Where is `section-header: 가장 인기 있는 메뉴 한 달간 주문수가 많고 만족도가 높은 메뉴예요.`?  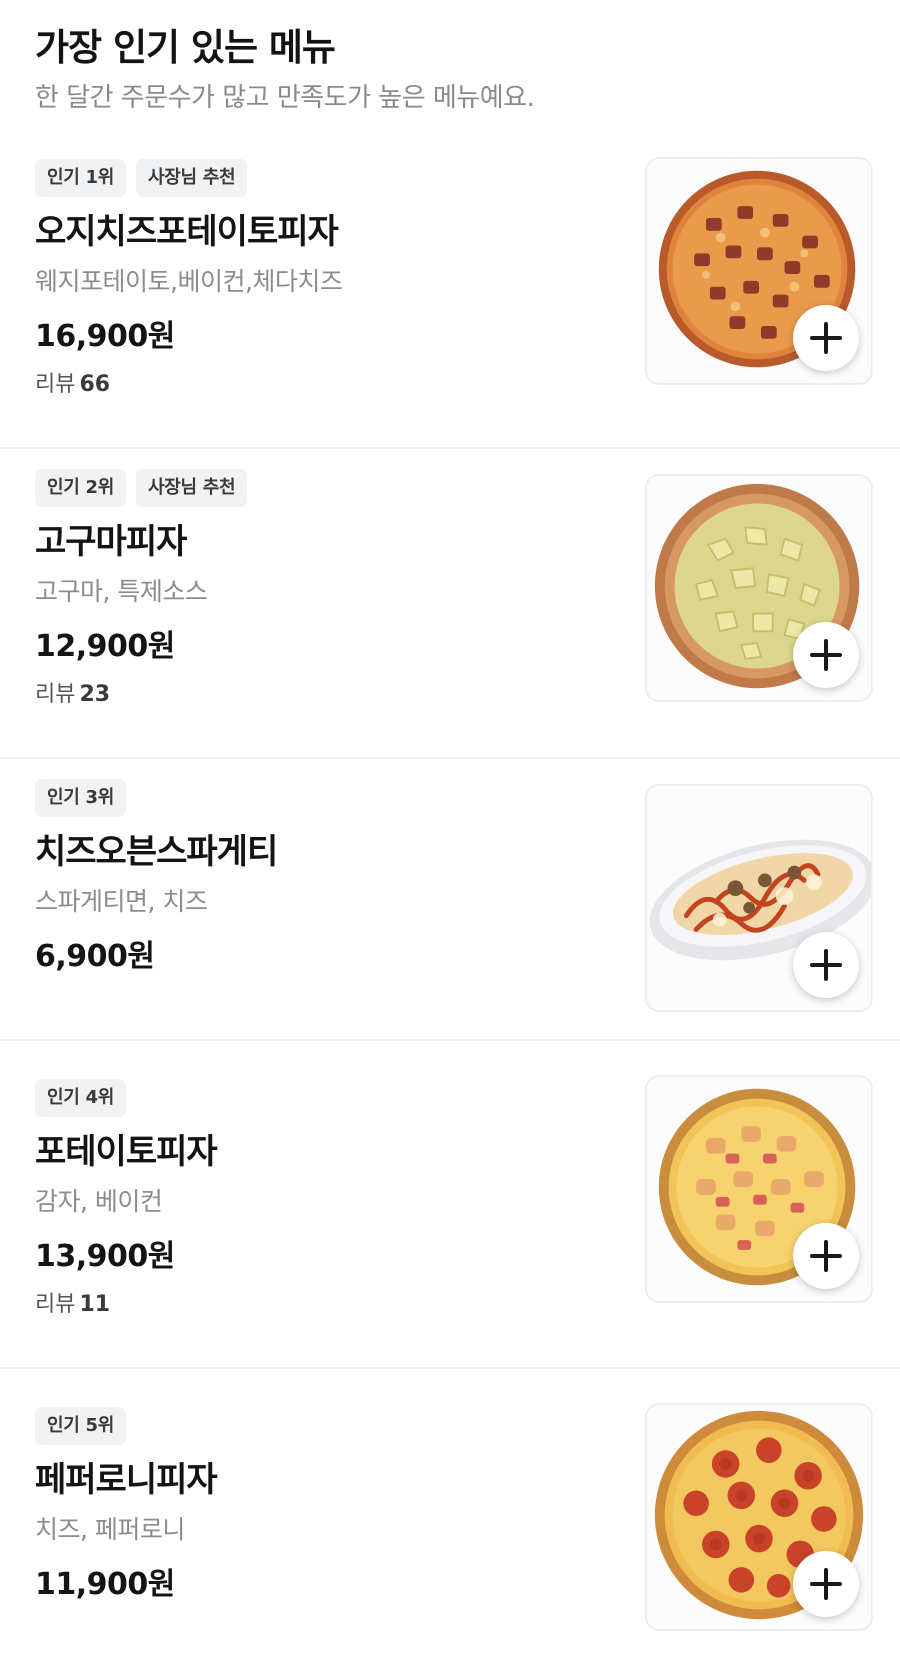 section-header: 가장 인기 있는 메뉴 한 달간 주문수가 많고 만족도가 높은 메뉴예요. is located at coordinates (450, 73).